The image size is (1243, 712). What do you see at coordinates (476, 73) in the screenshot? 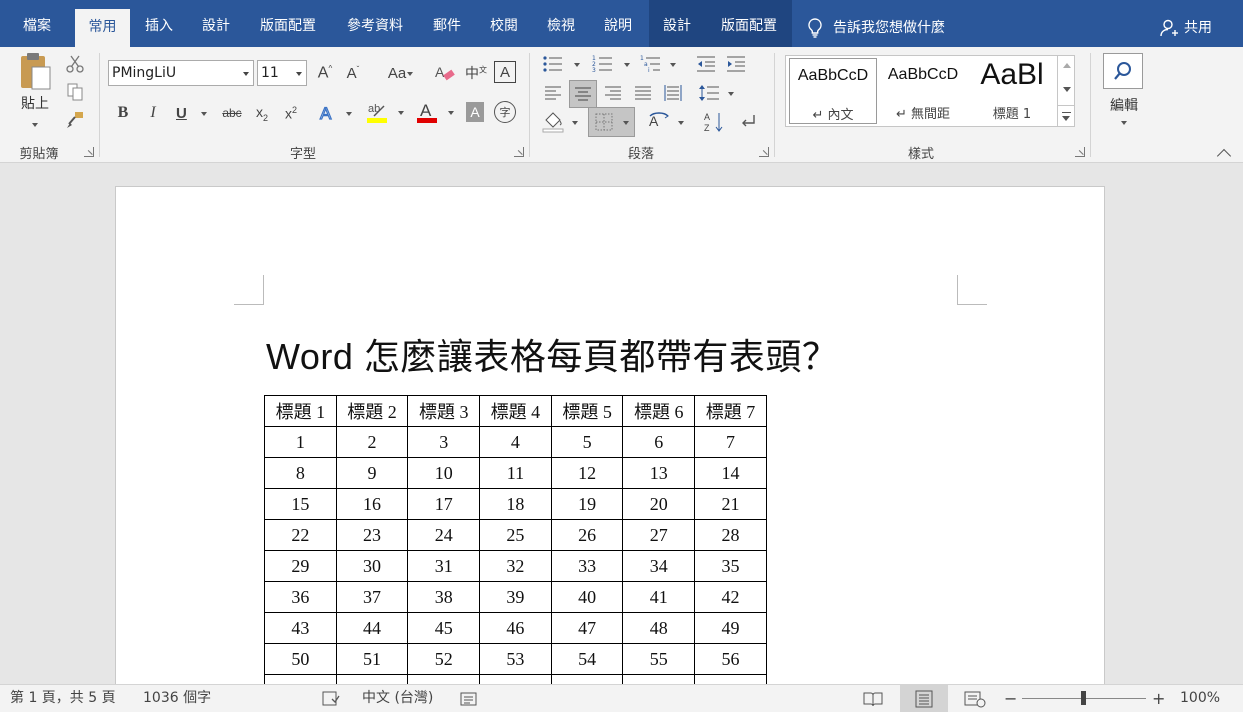
I see `phonetic-guide-button: 中文` at bounding box center [476, 73].